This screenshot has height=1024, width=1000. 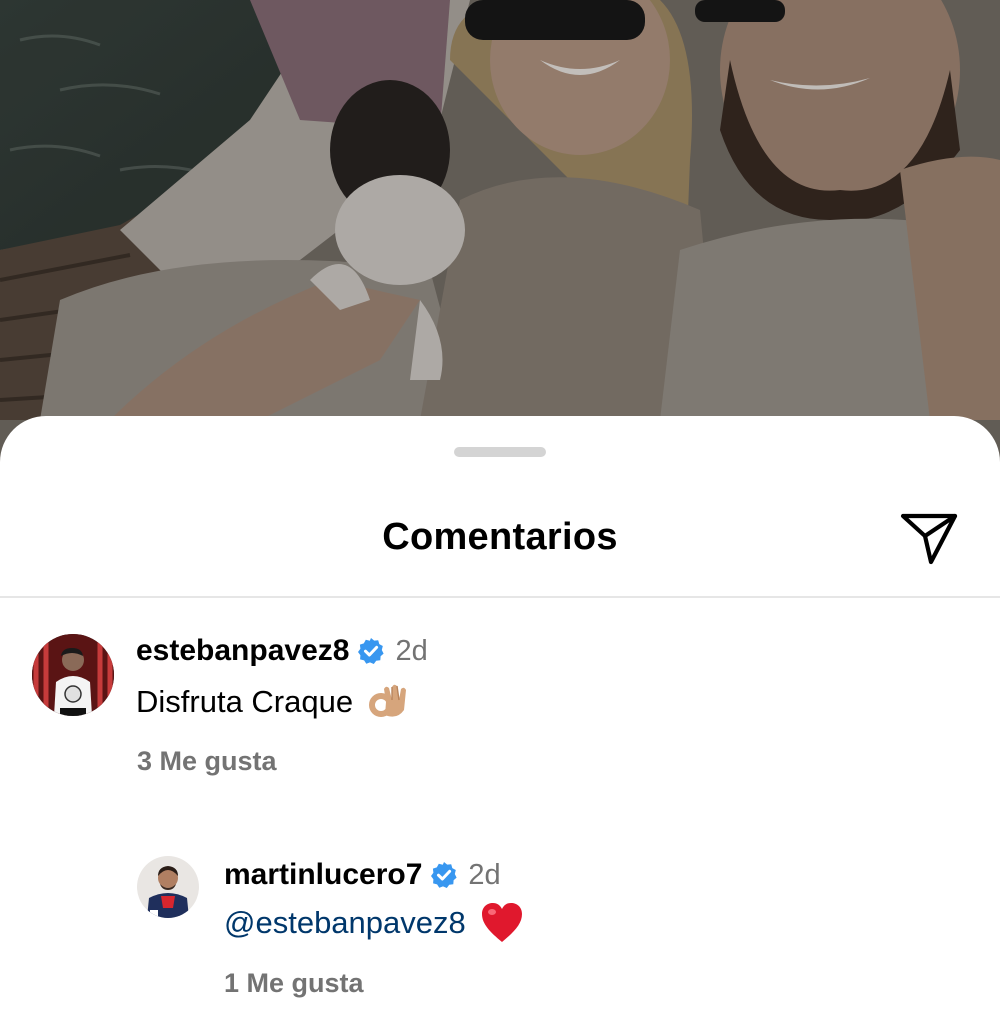 What do you see at coordinates (207, 761) in the screenshot?
I see `comment-likes: 3 Me gusta` at bounding box center [207, 761].